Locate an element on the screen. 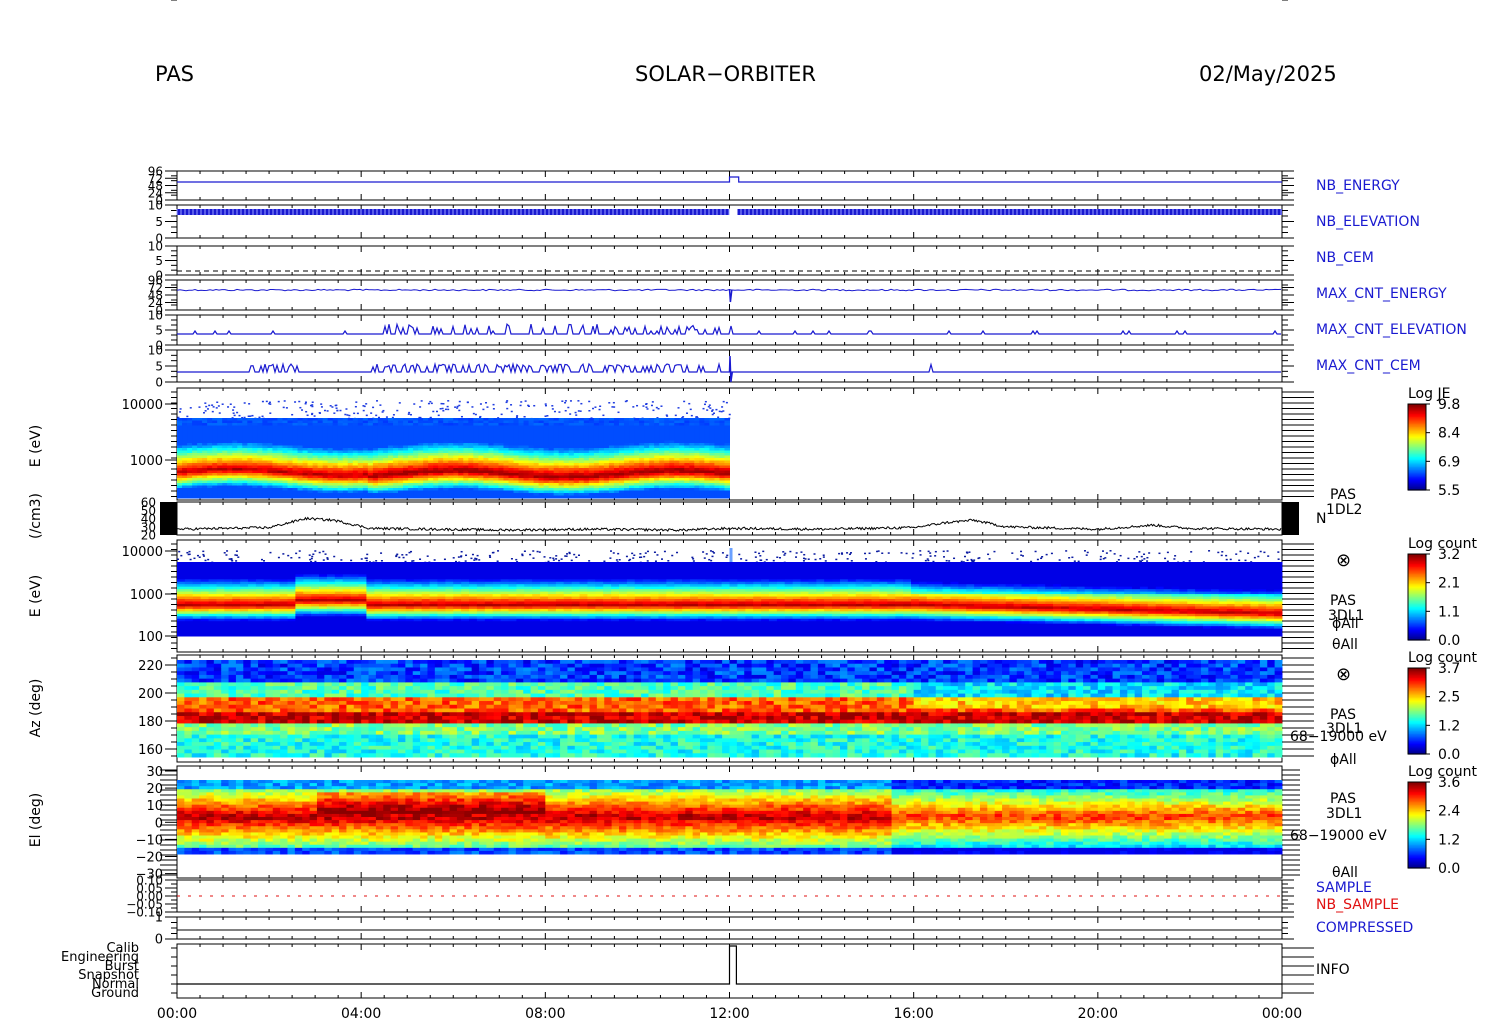 Image resolution: width=1512 pixels, height=1020 pixels. energy_spectrogram_1-colorbar-tick: 8.4 is located at coordinates (1449, 434).